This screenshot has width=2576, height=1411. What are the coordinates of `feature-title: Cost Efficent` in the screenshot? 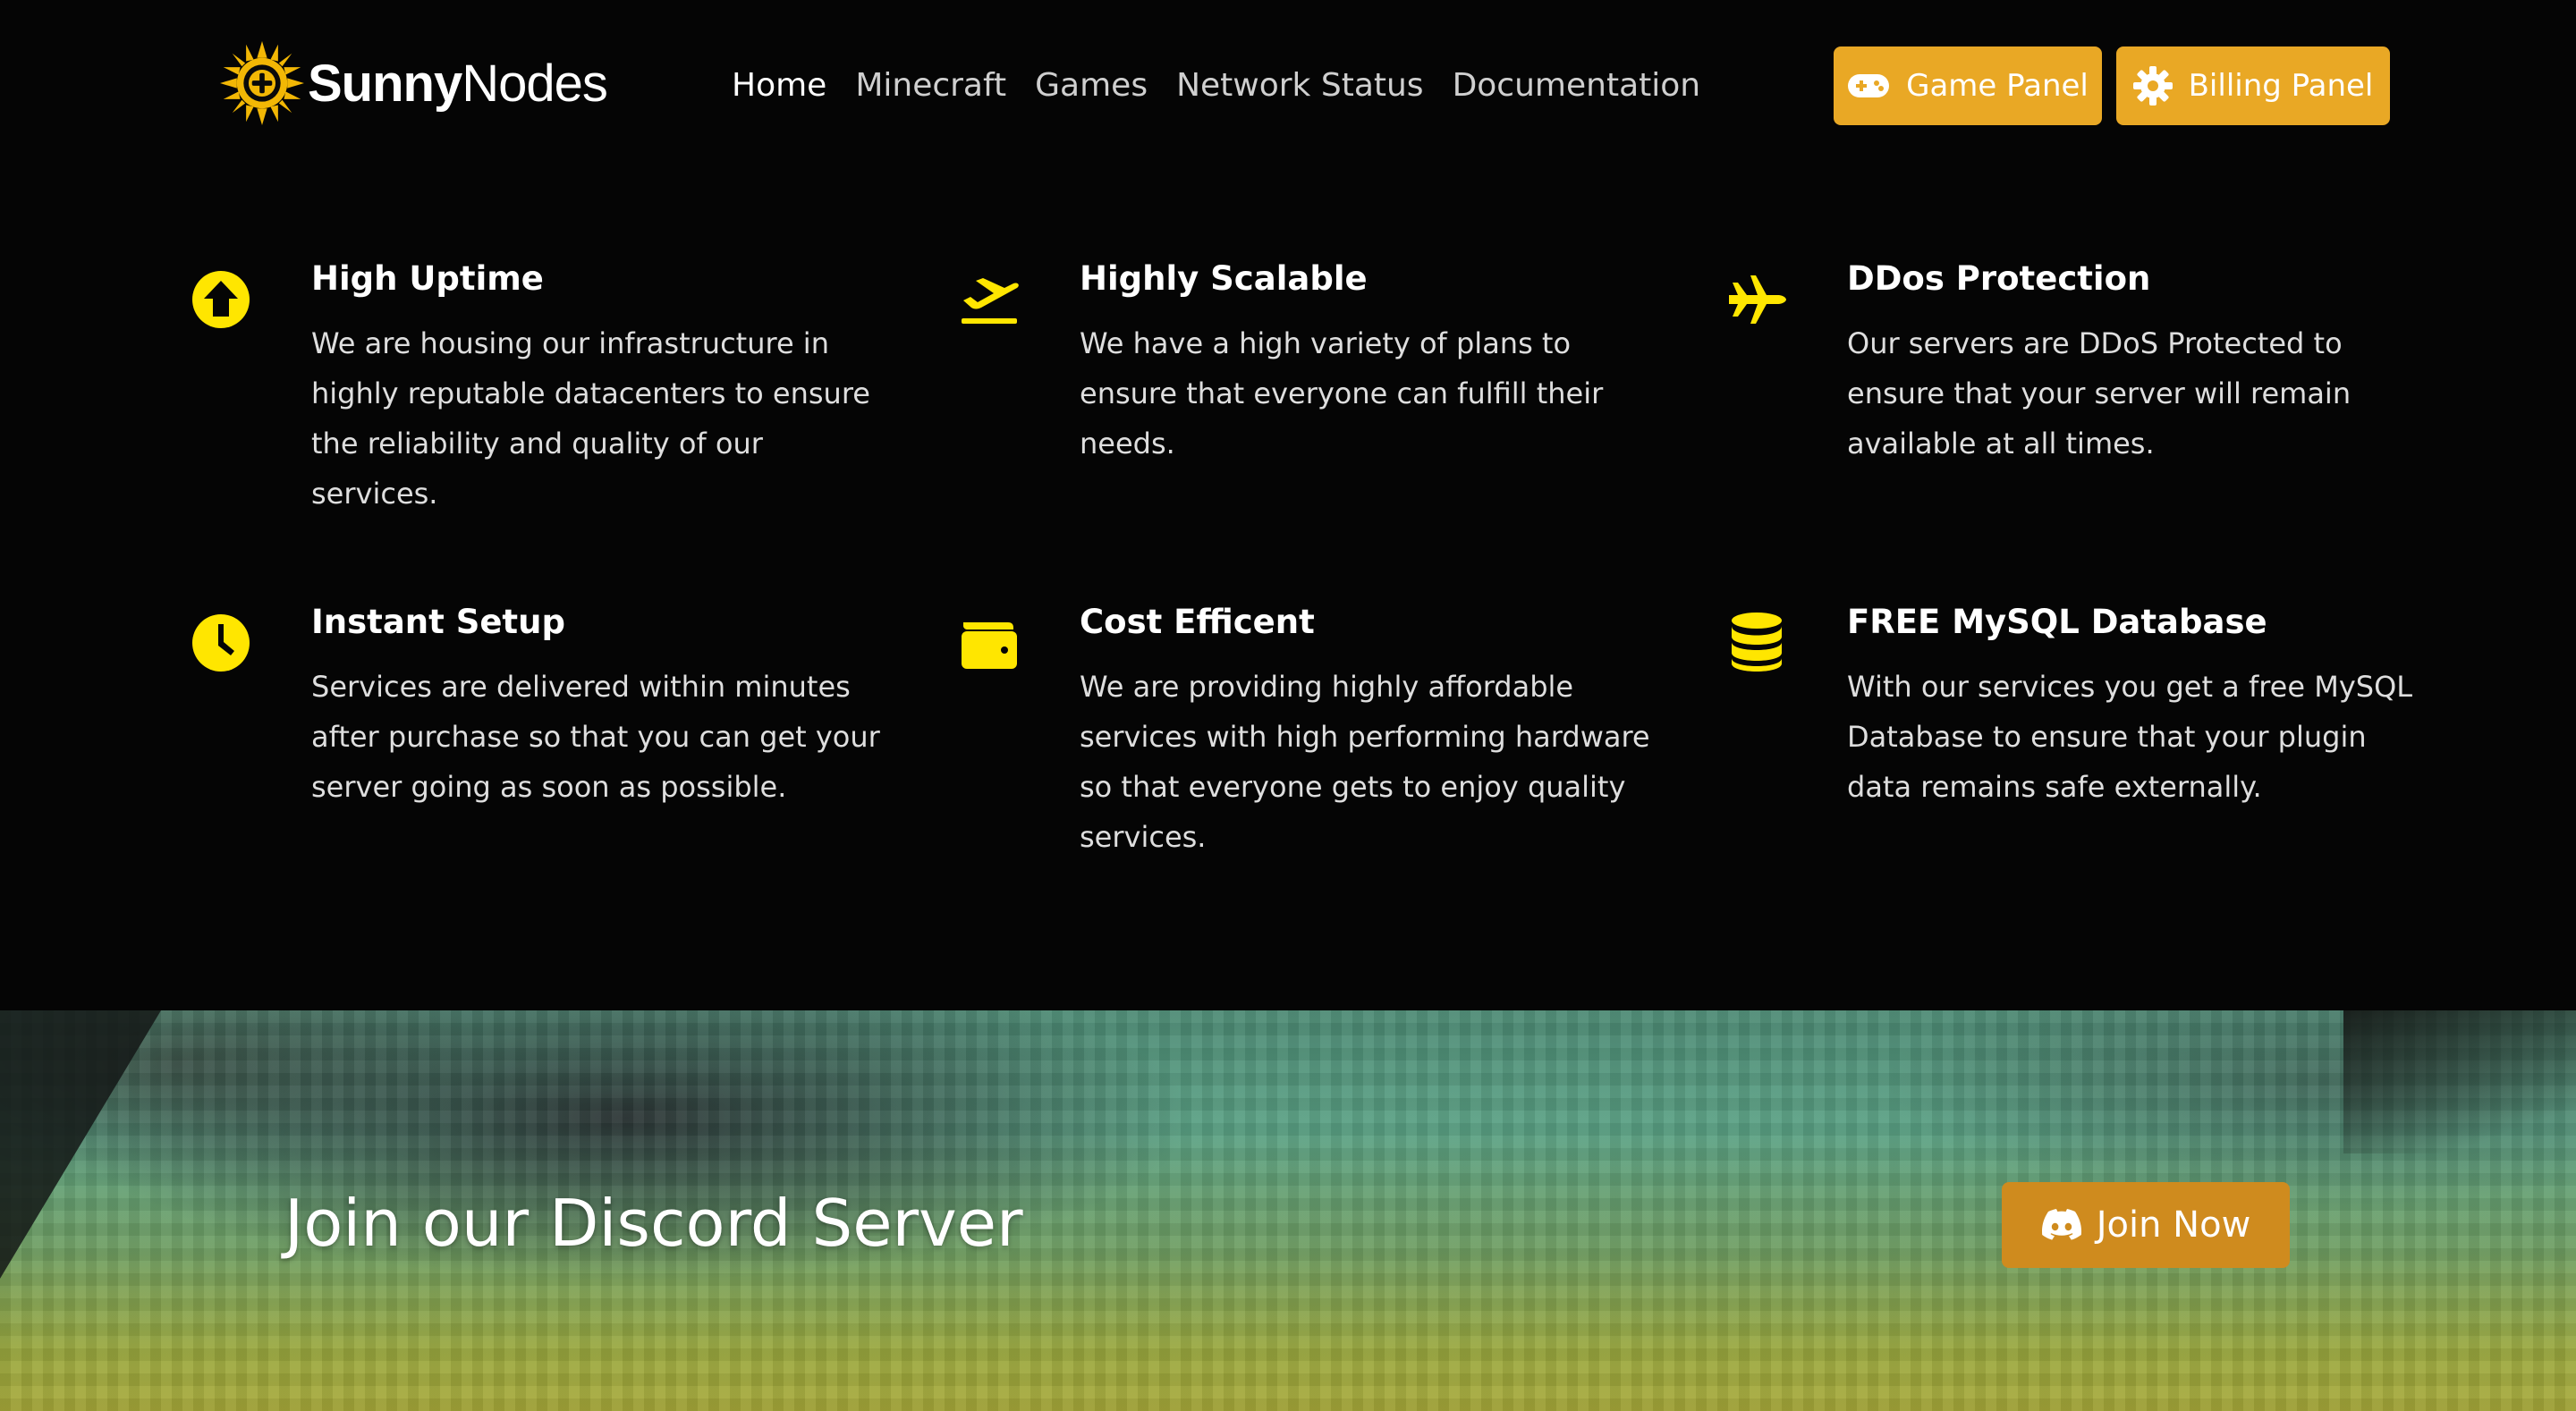 It's located at (1197, 622).